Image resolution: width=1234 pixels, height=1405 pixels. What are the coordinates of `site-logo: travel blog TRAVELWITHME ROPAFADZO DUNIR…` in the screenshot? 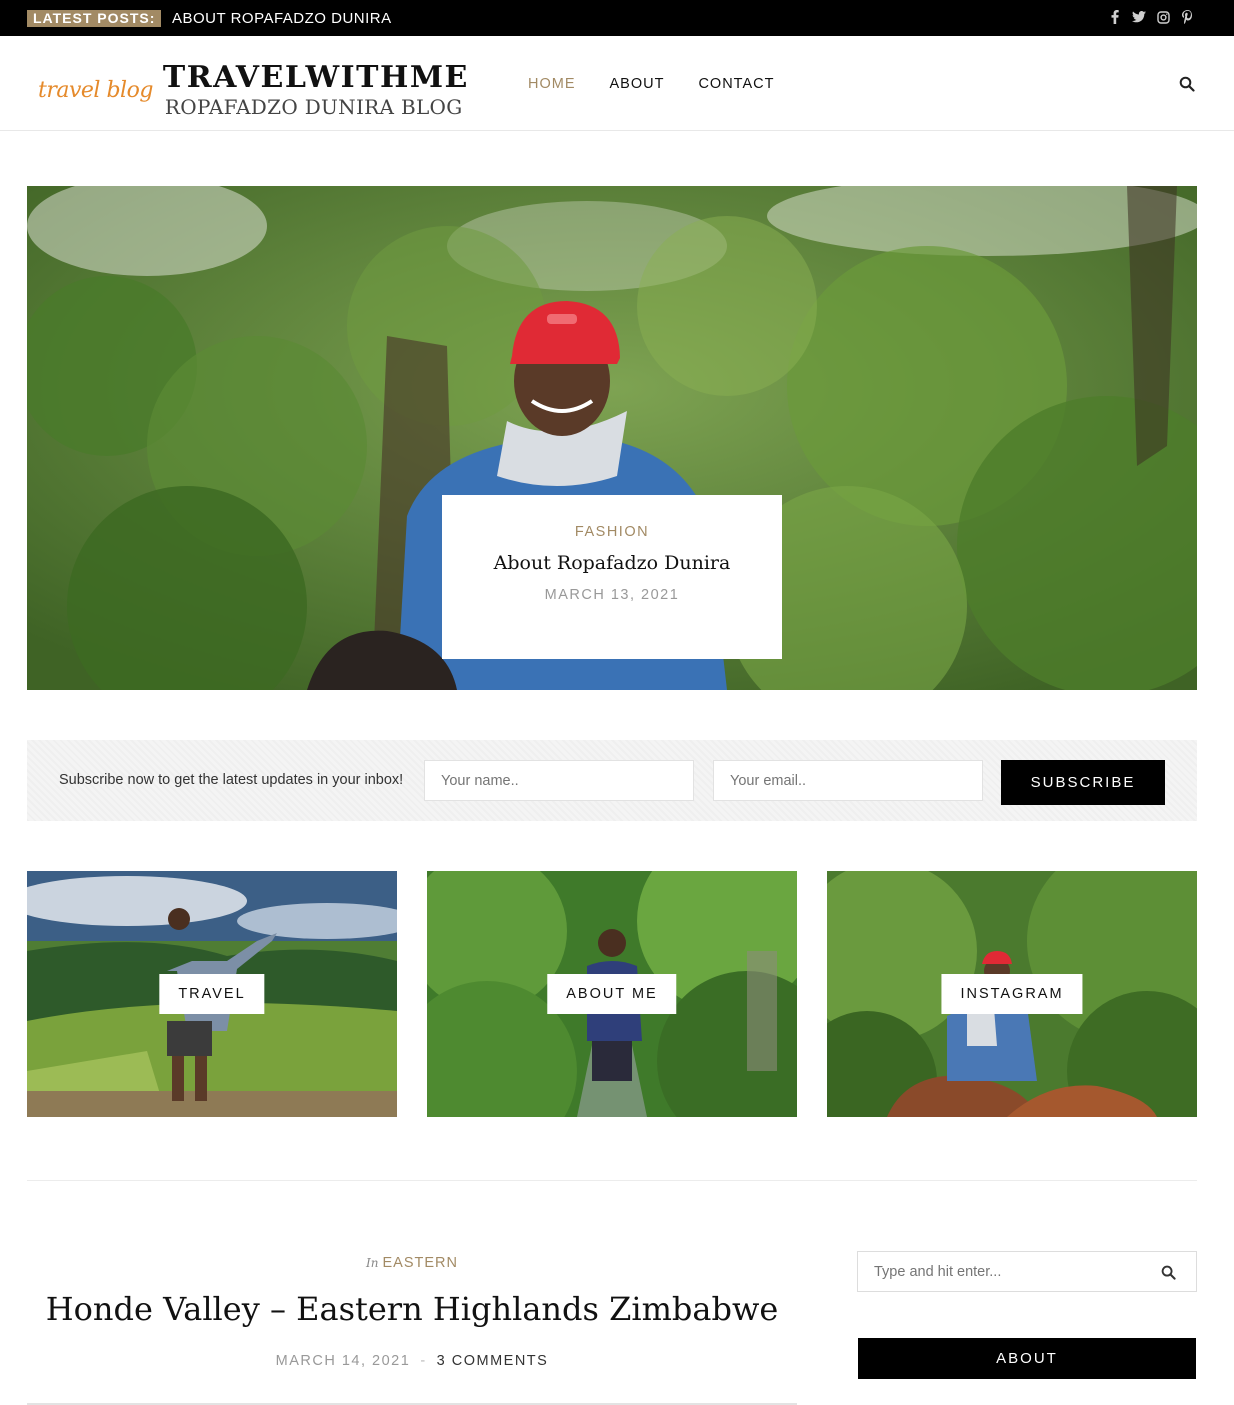 It's located at (253, 89).